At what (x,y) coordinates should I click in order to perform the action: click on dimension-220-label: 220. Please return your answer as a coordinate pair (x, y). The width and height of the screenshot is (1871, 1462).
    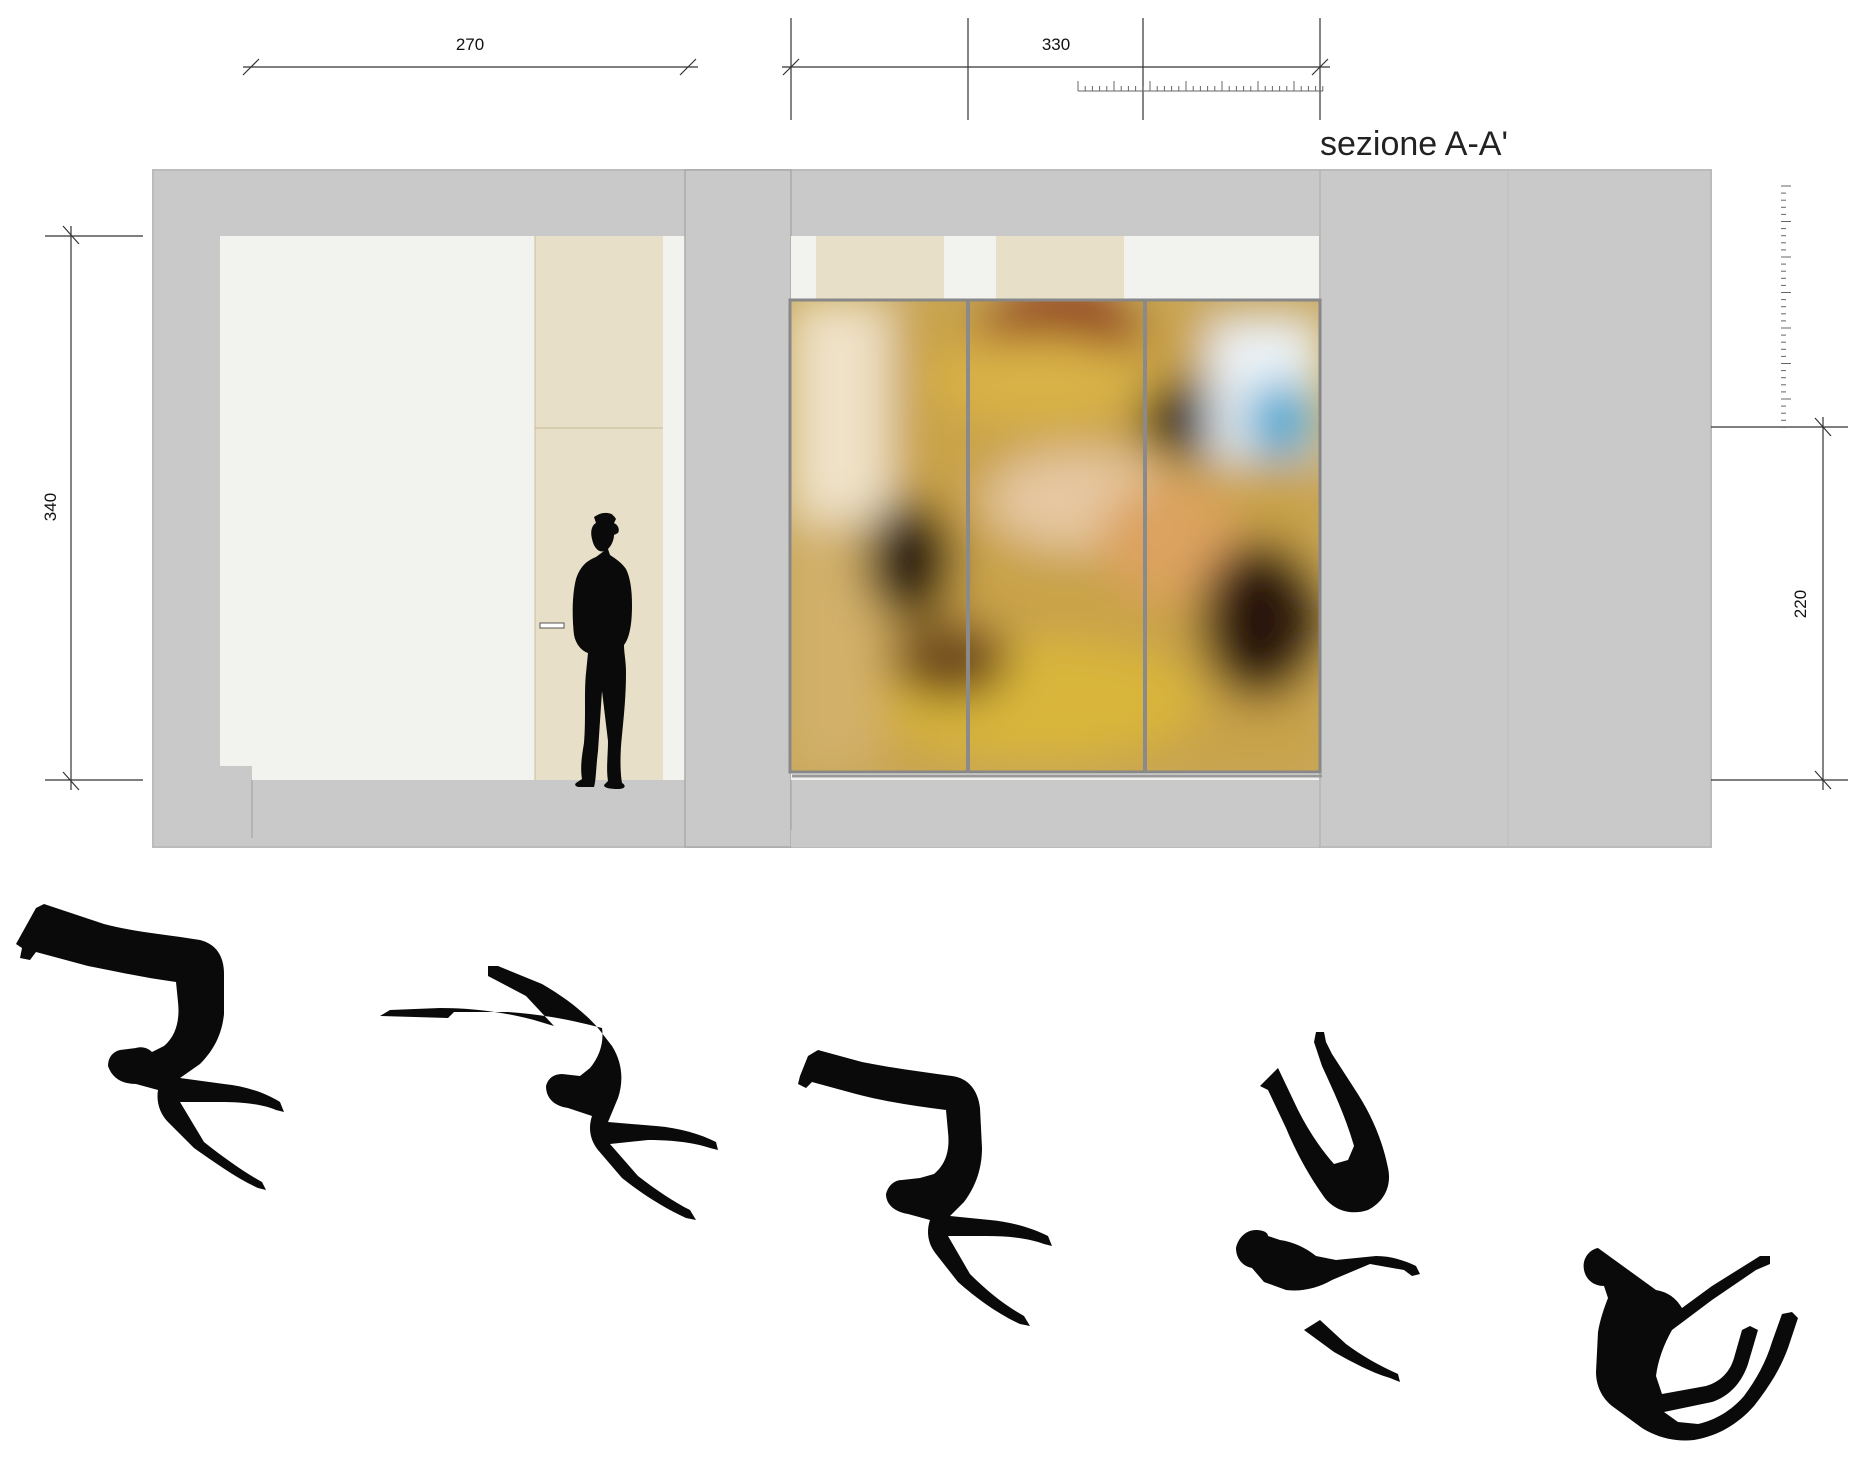
    Looking at the image, I should click on (1800, 604).